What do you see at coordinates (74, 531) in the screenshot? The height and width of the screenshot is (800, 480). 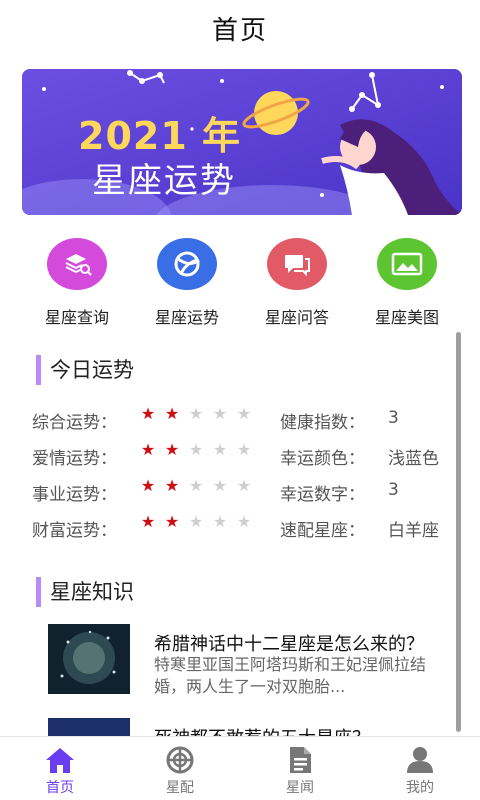 I see `fortune-label: 财富运势：` at bounding box center [74, 531].